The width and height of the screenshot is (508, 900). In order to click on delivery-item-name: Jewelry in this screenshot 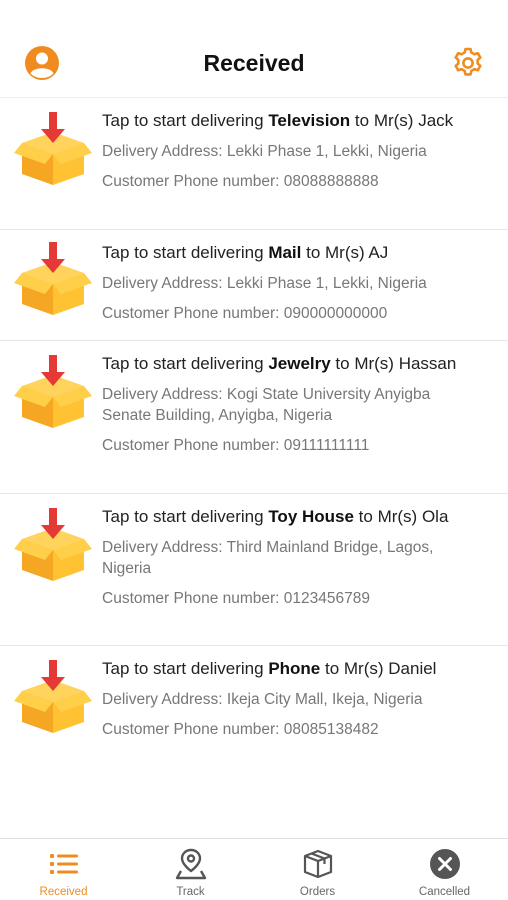, I will do `click(299, 363)`.